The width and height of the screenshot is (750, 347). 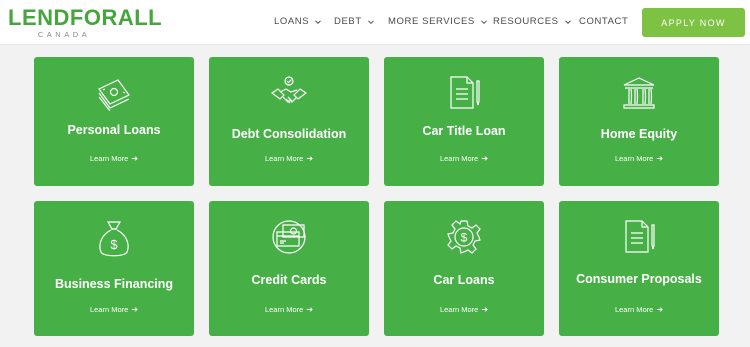 I want to click on card-car-loans: $ Car Loans Learn More ➔, so click(x=464, y=268).